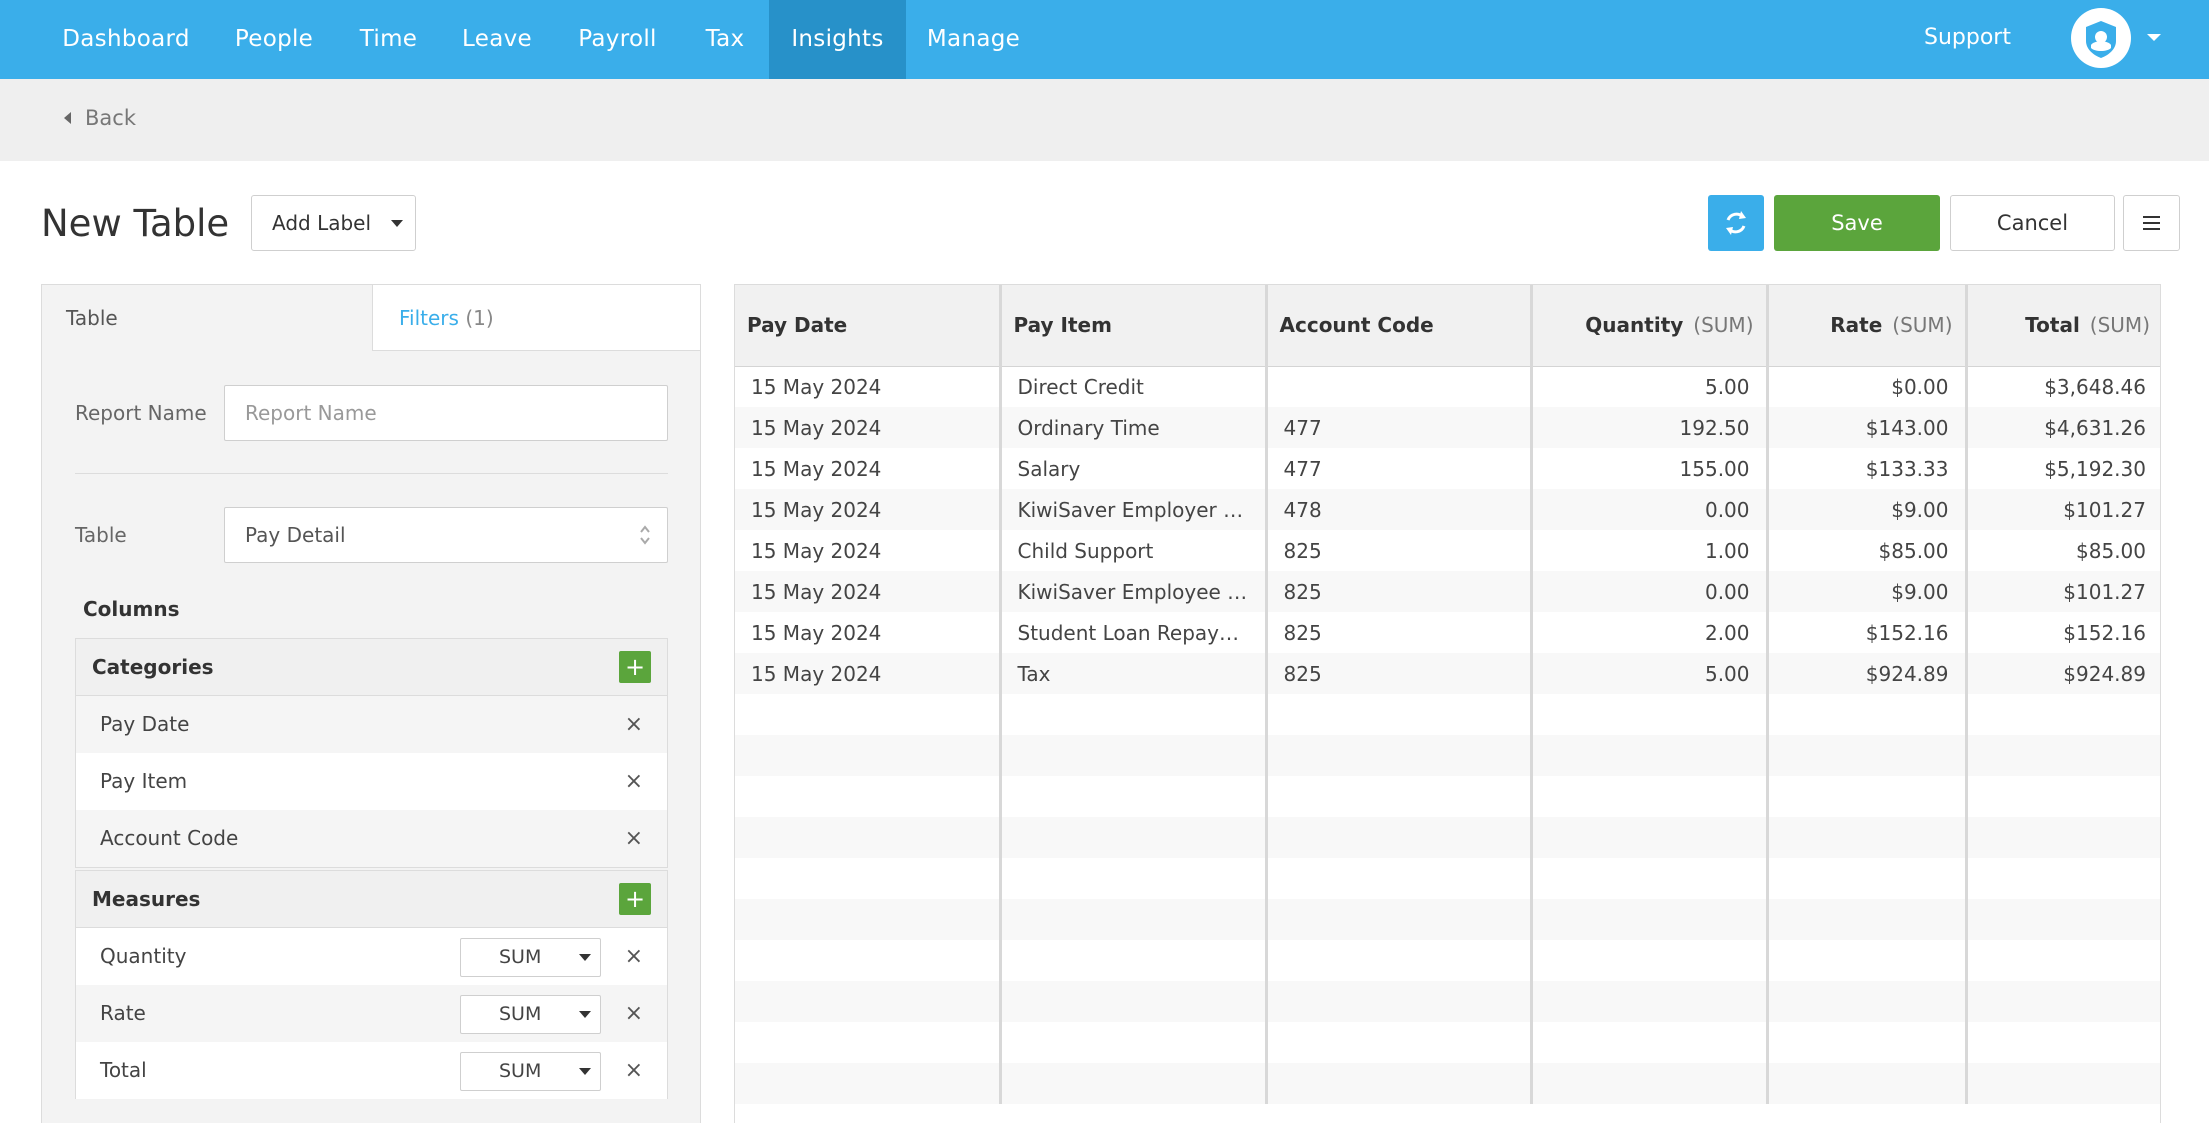  I want to click on nav-time: Time, so click(388, 39).